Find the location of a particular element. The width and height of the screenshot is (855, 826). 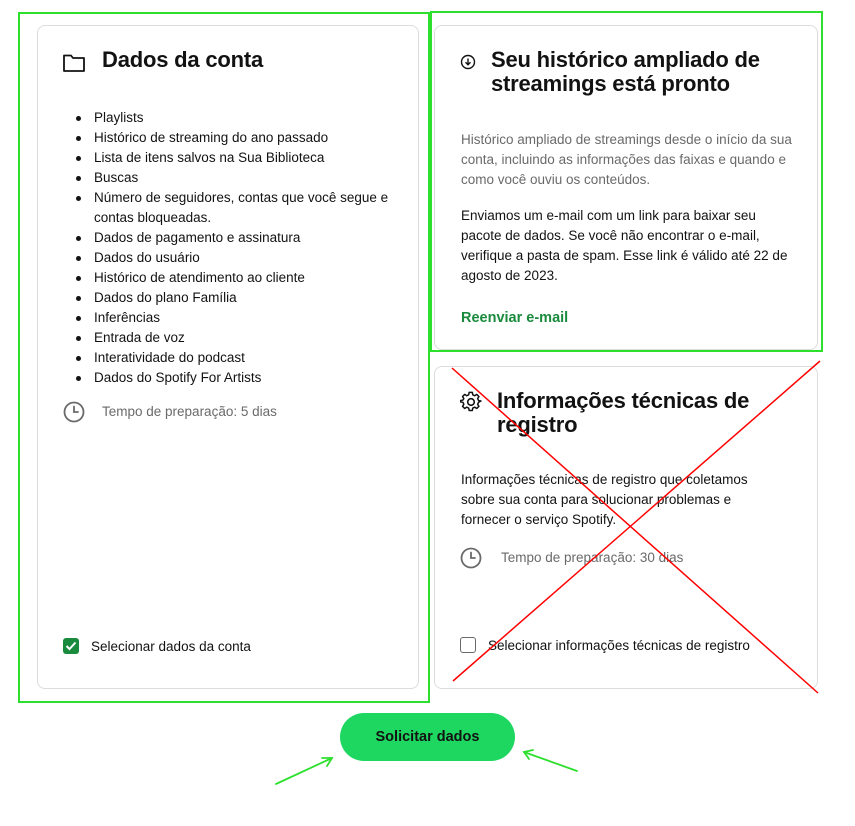

list-item: Histórico de streaming do ano passado is located at coordinates (235, 138).